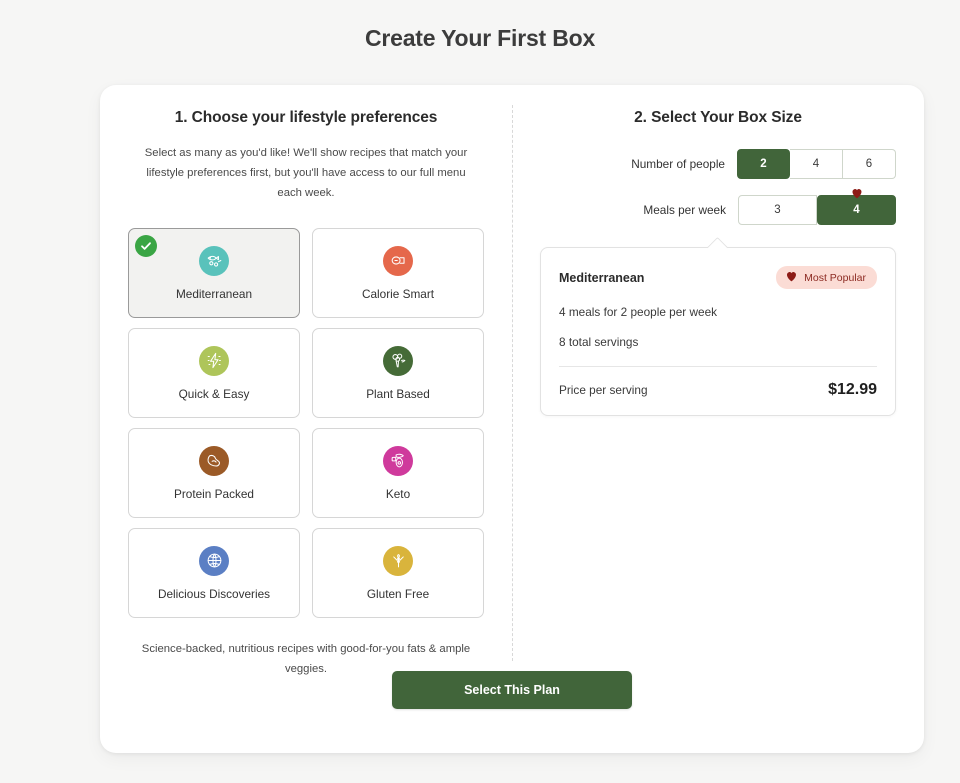  I want to click on preference-card-mediterranean: Mediterranean, so click(214, 273).